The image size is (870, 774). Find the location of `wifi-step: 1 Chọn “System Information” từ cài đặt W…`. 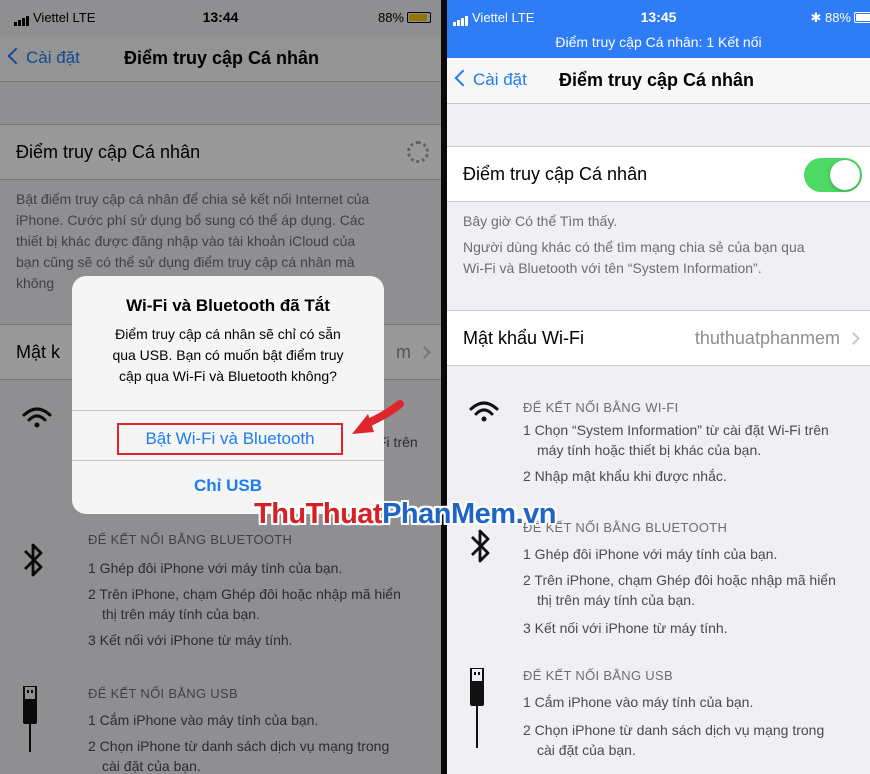

wifi-step: 1 Chọn “System Information” từ cài đặt W… is located at coordinates (676, 430).